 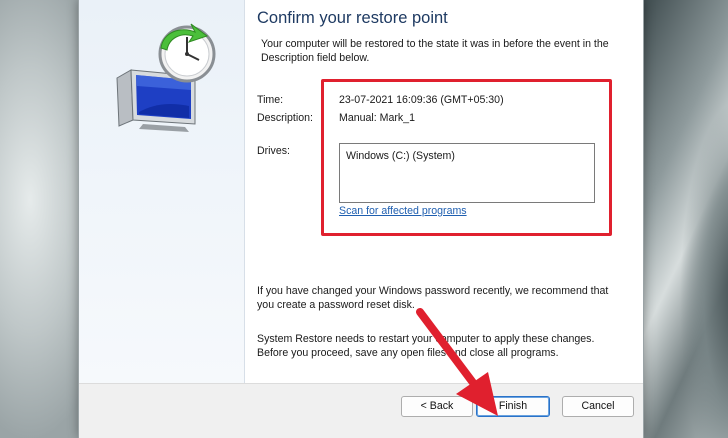 What do you see at coordinates (704, 219) in the screenshot?
I see `desktop-wallpaper-shade` at bounding box center [704, 219].